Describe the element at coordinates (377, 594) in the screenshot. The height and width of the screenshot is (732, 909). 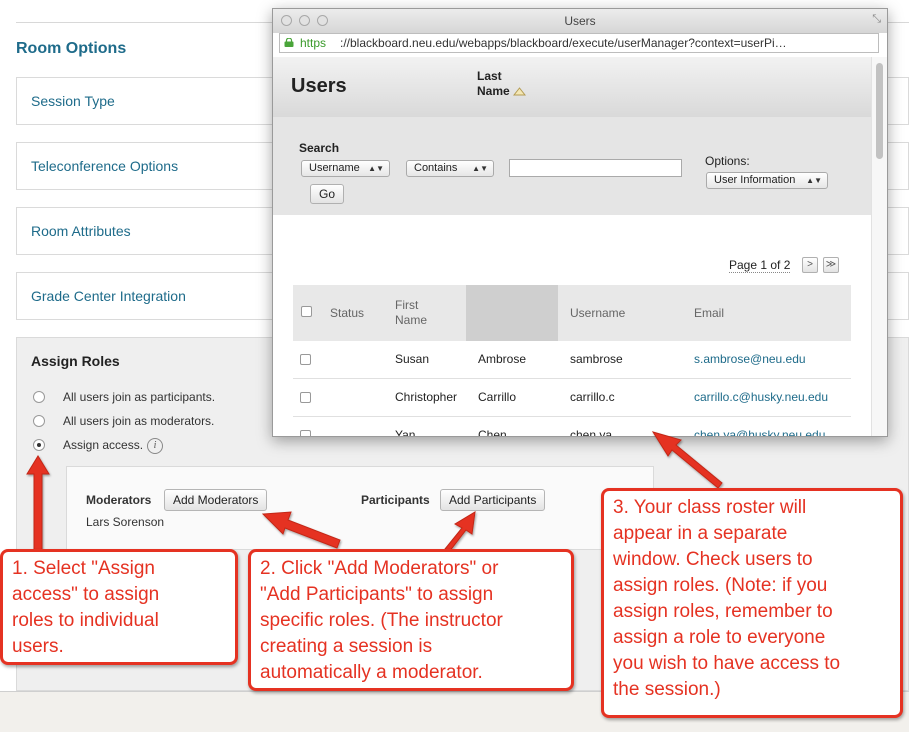
I see `callout-line: "Add Participants" to assign` at that location.